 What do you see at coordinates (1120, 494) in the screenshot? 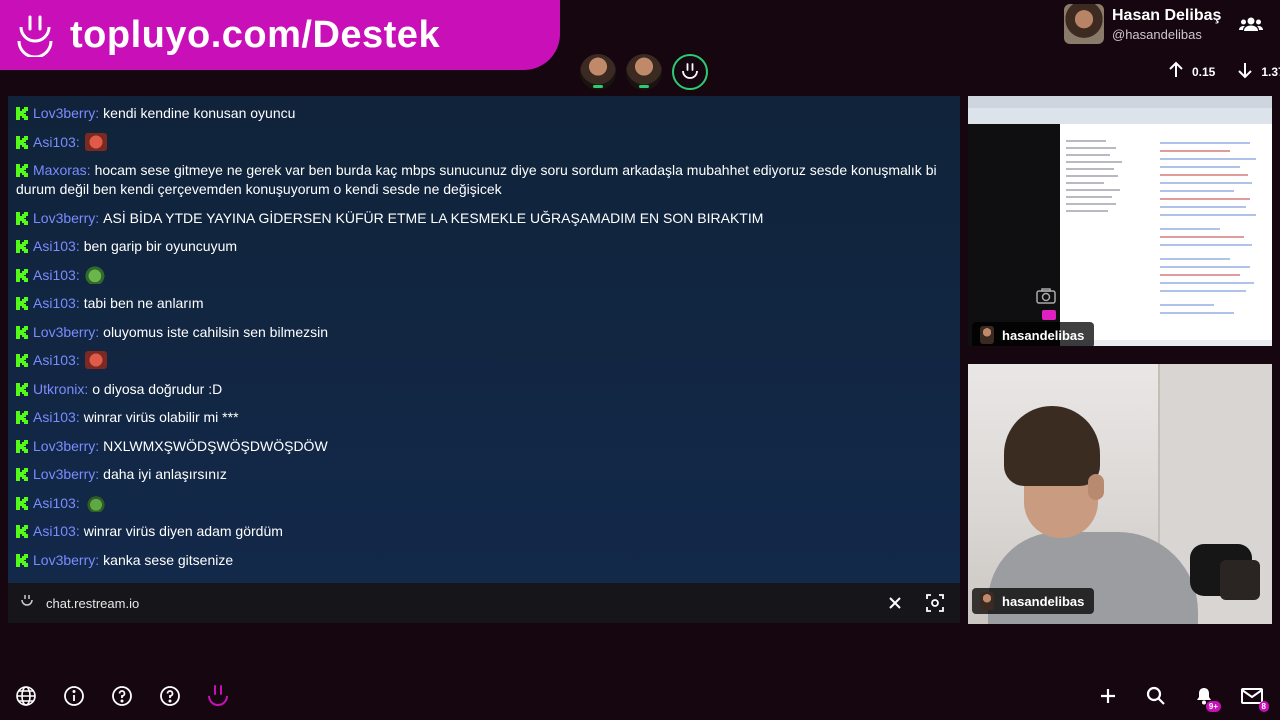
I see `webcam-tile: hasandelibas` at bounding box center [1120, 494].